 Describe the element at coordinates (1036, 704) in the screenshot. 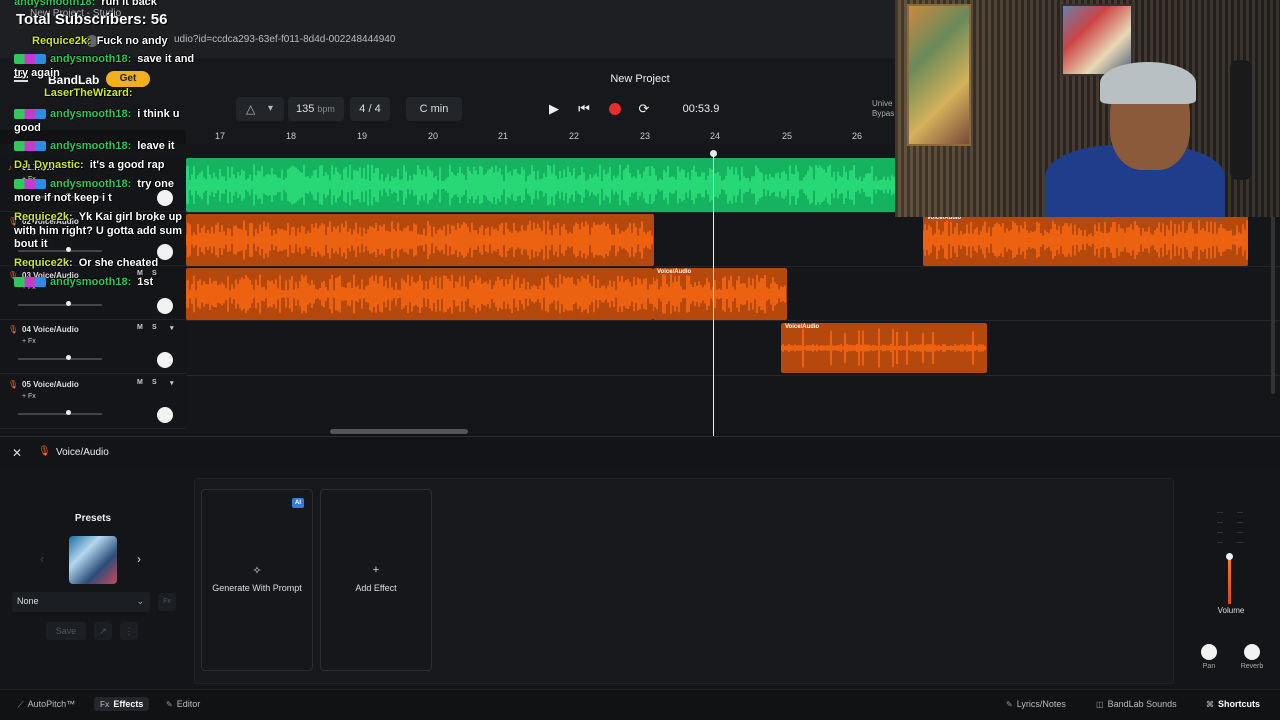

I see `lyrics-notes-button: ✎ Lyrics/Notes` at that location.